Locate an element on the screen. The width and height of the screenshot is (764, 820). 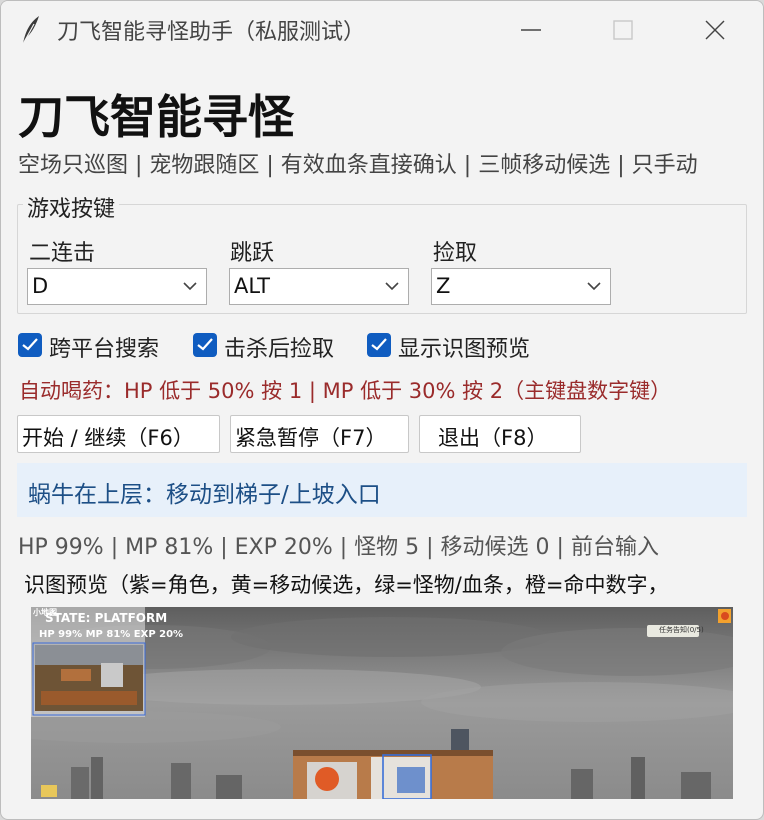
minimize-button is located at coordinates (531, 30).